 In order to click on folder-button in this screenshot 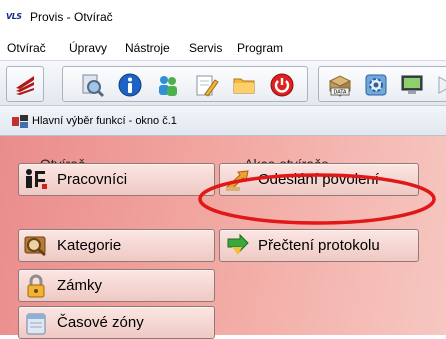, I will do `click(244, 85)`.